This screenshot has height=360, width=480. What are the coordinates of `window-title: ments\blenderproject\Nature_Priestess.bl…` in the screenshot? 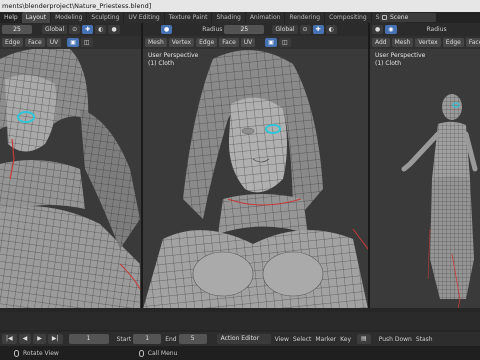 It's located at (240, 6).